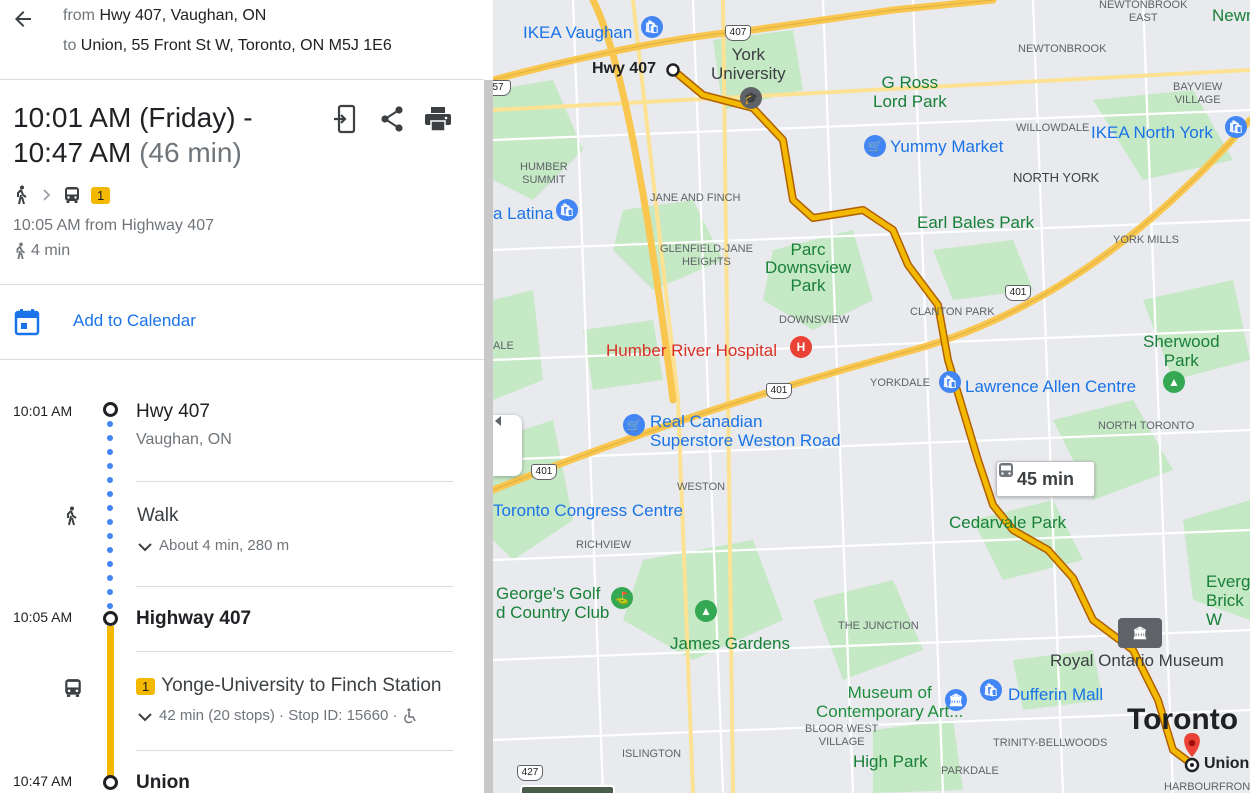  Describe the element at coordinates (133, 135) in the screenshot. I see `trip-summary: 10:01 AM (Friday) - 10:47 AM (46 min)` at that location.